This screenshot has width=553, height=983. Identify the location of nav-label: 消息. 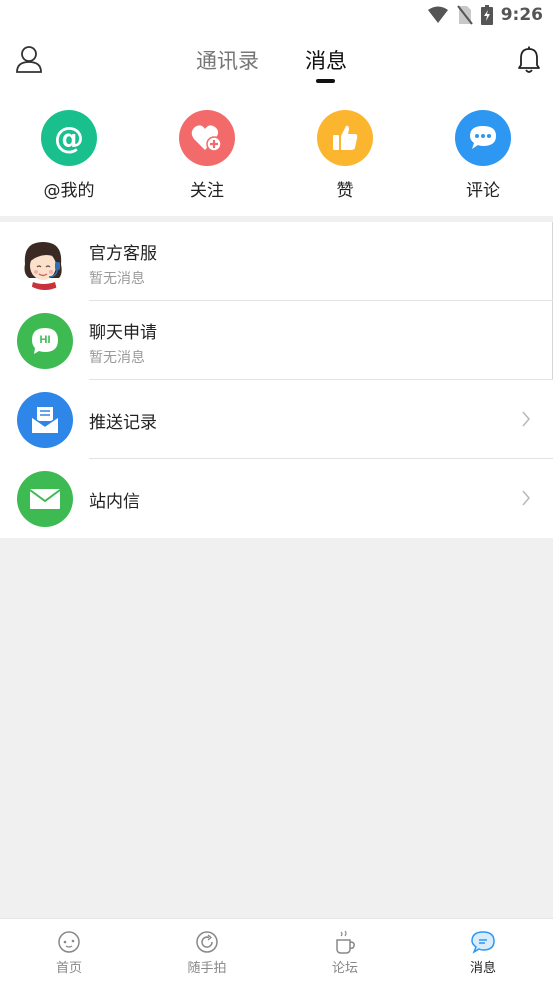
(482, 968).